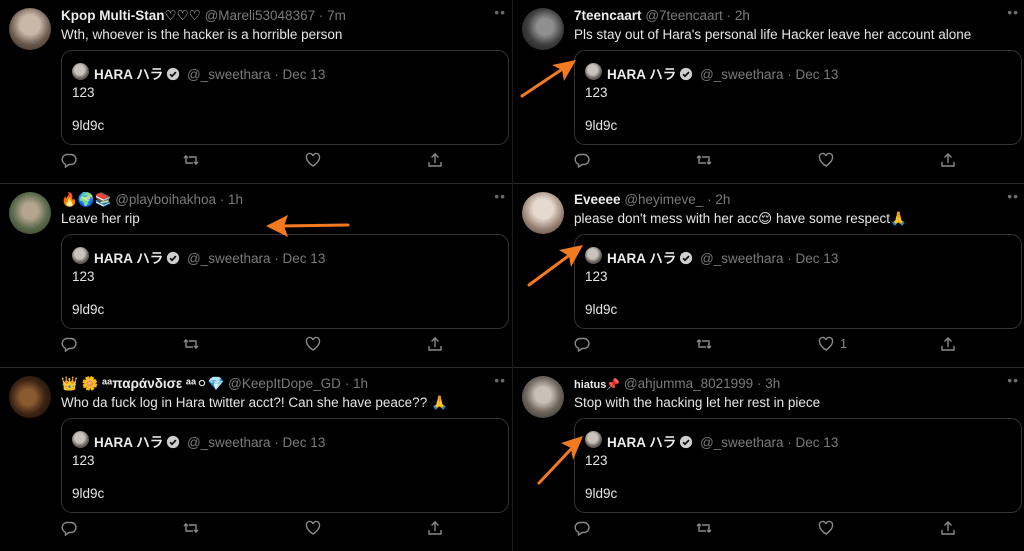  I want to click on quoted-date: Dec 13, so click(817, 258).